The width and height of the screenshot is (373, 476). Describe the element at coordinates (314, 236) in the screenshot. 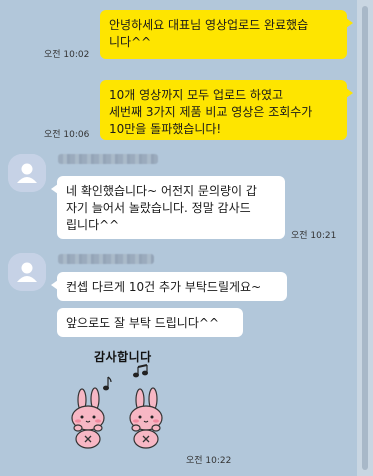

I see `message-time: 오전 10:21` at that location.